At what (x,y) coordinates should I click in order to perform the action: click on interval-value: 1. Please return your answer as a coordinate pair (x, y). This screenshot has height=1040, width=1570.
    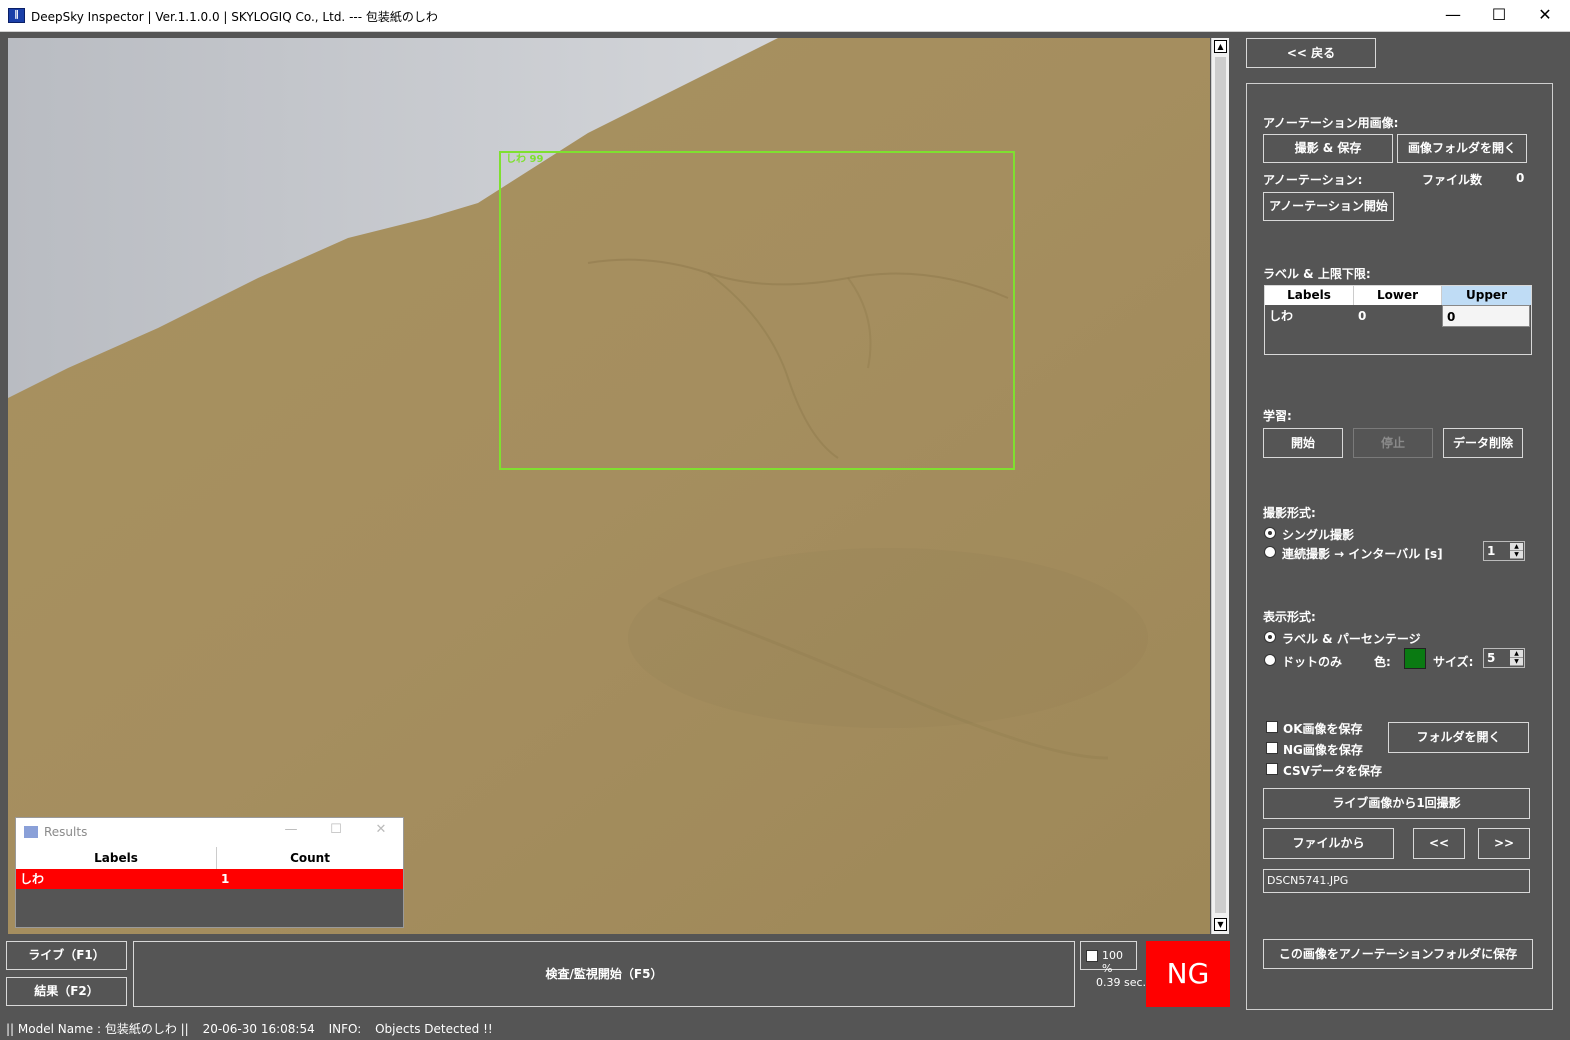
    Looking at the image, I should click on (1491, 551).